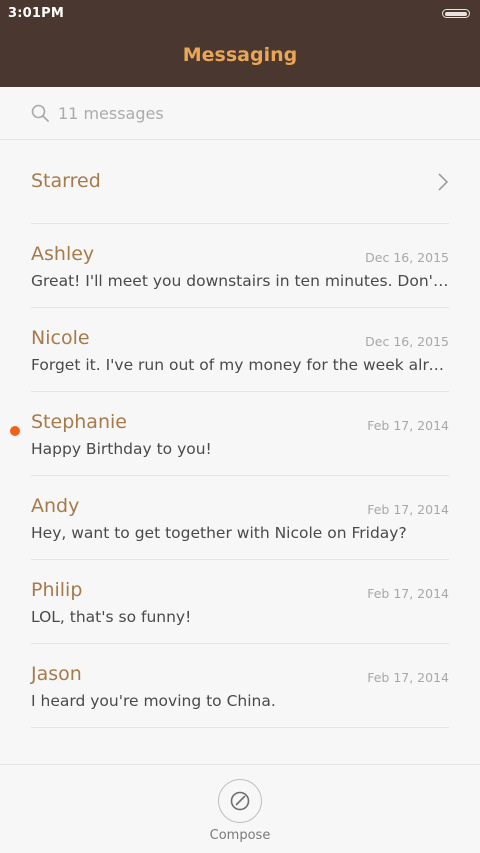  What do you see at coordinates (36, 13) in the screenshot?
I see `status-time: 3:01PM` at bounding box center [36, 13].